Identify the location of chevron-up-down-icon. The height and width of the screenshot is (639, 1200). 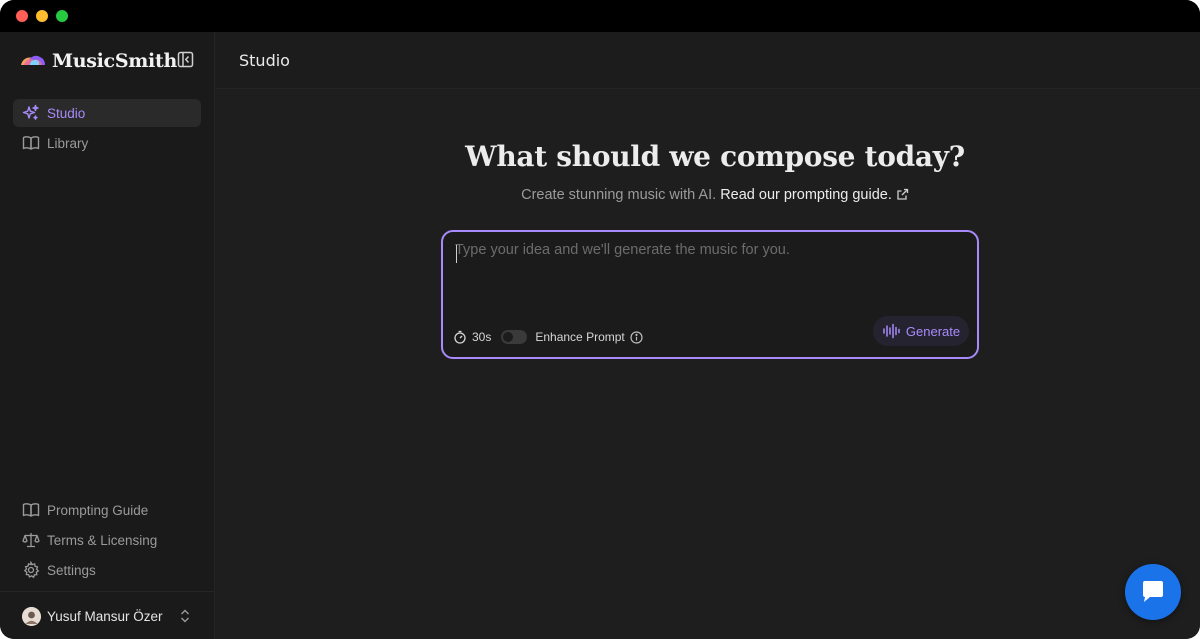
(185, 616).